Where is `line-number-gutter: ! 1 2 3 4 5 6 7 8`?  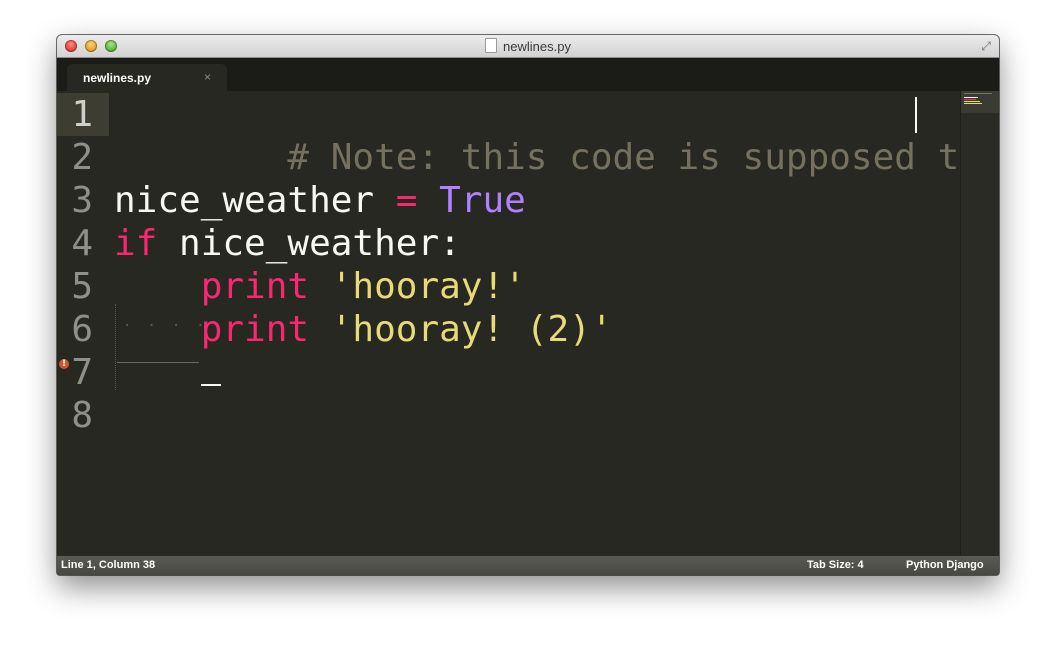
line-number-gutter: ! 1 2 3 4 5 6 7 8 is located at coordinates (83, 323).